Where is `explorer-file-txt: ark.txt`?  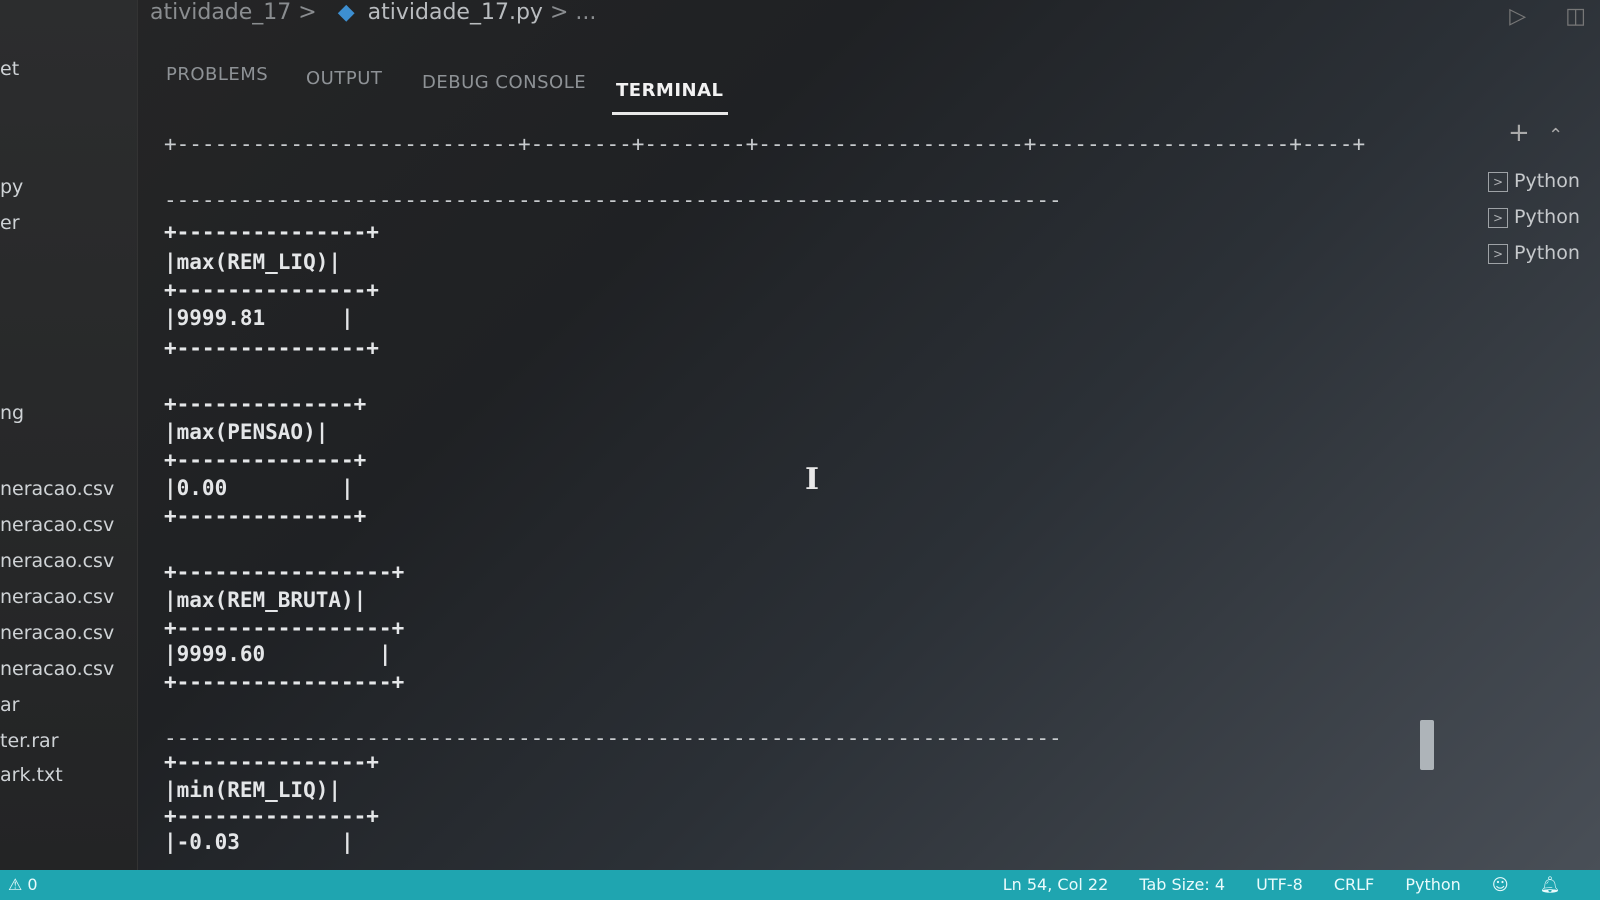
explorer-file-txt: ark.txt is located at coordinates (31, 775).